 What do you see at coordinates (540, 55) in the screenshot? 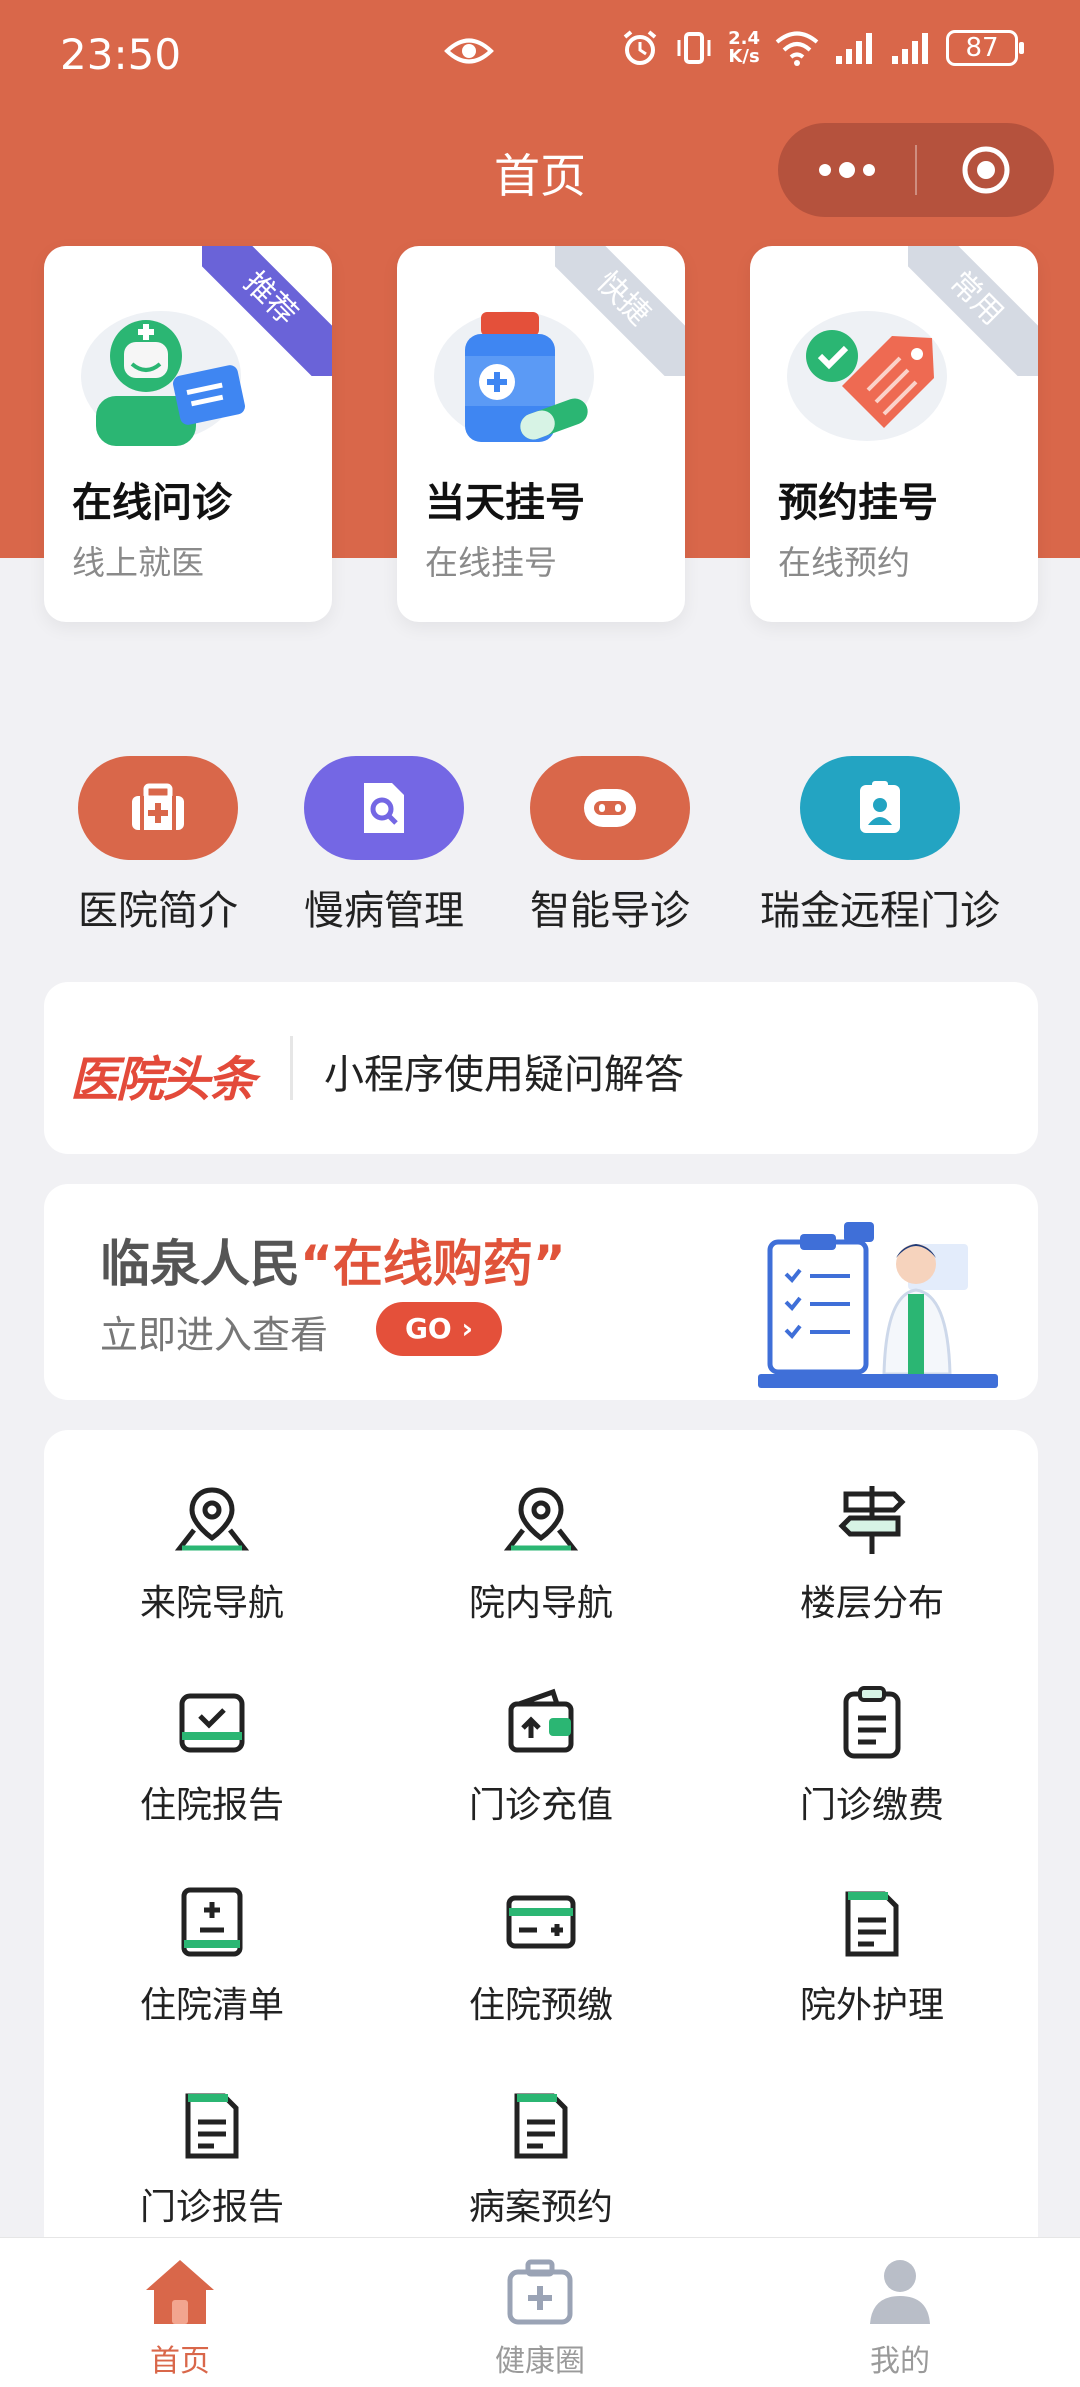
I see `status-bar: 23:50 2.4 K/s 87` at bounding box center [540, 55].